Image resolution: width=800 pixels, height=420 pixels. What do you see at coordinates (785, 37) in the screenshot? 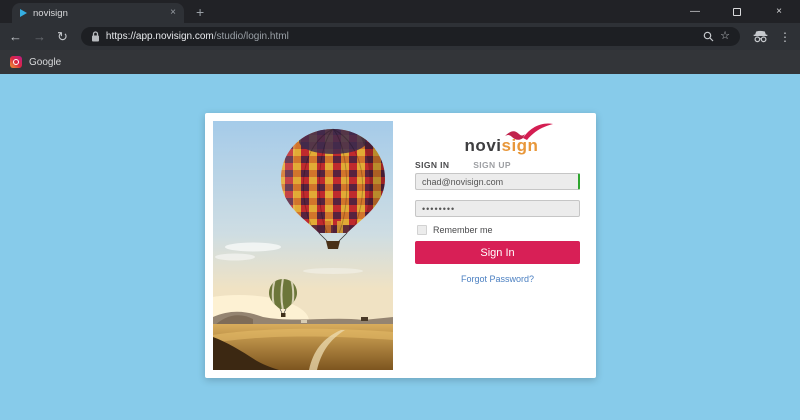
I see `browser-menu-icon: ⋮` at bounding box center [785, 37].